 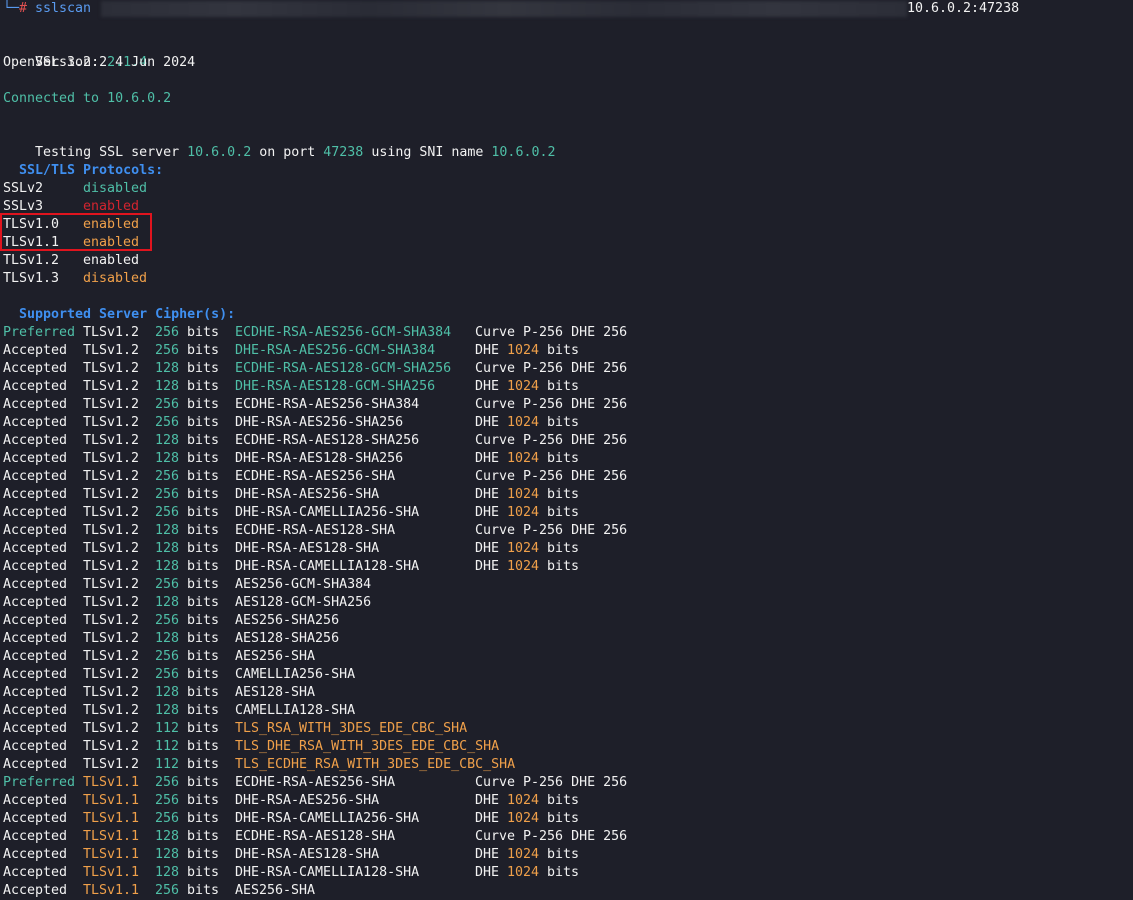 What do you see at coordinates (307, 854) in the screenshot?
I see `cipher-name: DHE-RSA-AES128-SHA` at bounding box center [307, 854].